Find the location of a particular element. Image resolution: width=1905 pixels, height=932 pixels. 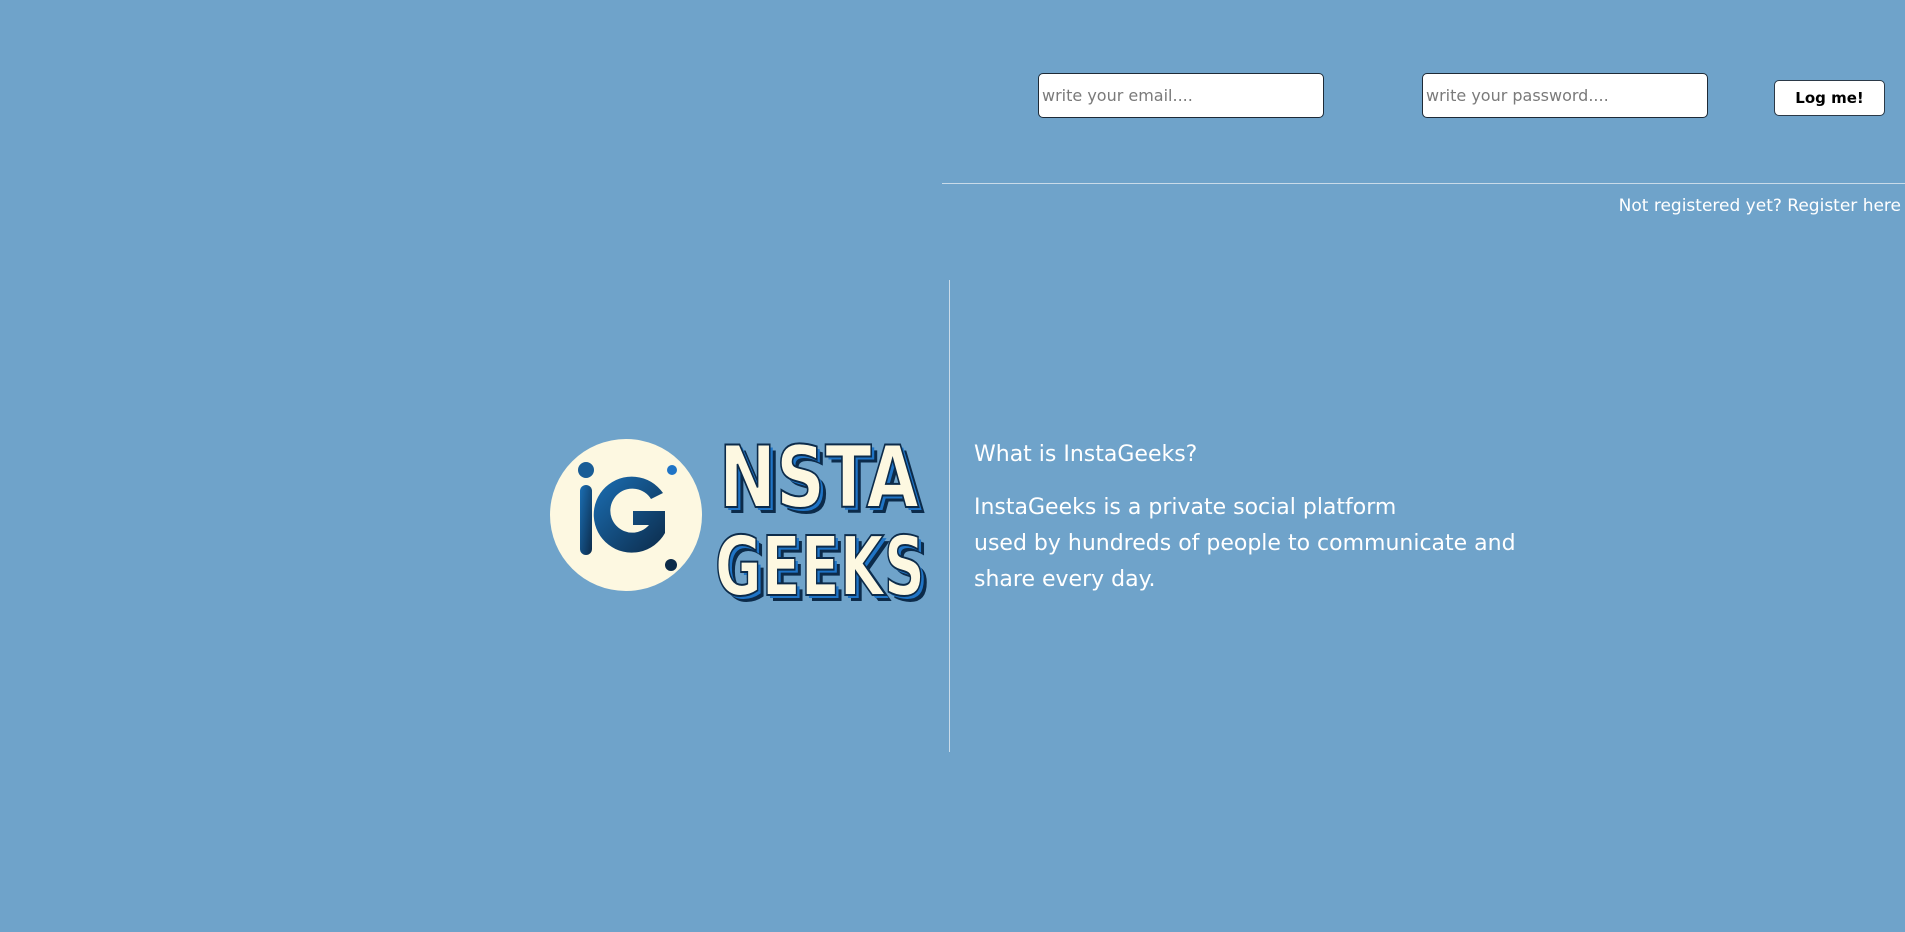

logo-graphic: NSTA NSTA NSTA GEEKS GEEKS GEEKS is located at coordinates (740, 524).